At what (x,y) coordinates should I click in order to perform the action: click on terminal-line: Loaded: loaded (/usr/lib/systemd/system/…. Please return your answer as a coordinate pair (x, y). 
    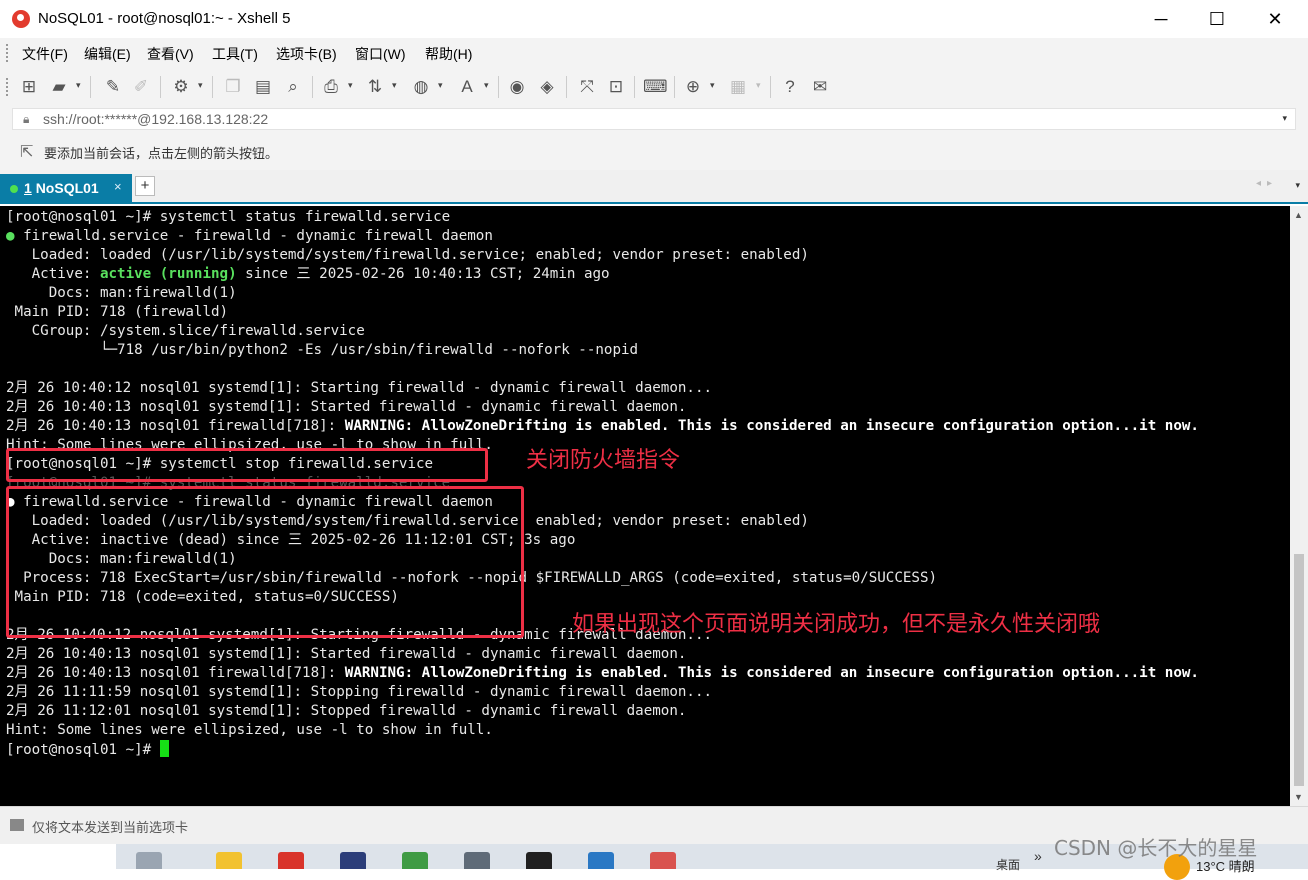
    Looking at the image, I should click on (407, 255).